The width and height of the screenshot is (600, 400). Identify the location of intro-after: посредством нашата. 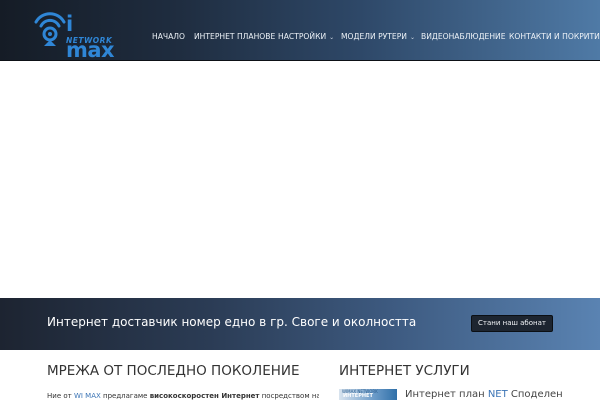
(290, 396).